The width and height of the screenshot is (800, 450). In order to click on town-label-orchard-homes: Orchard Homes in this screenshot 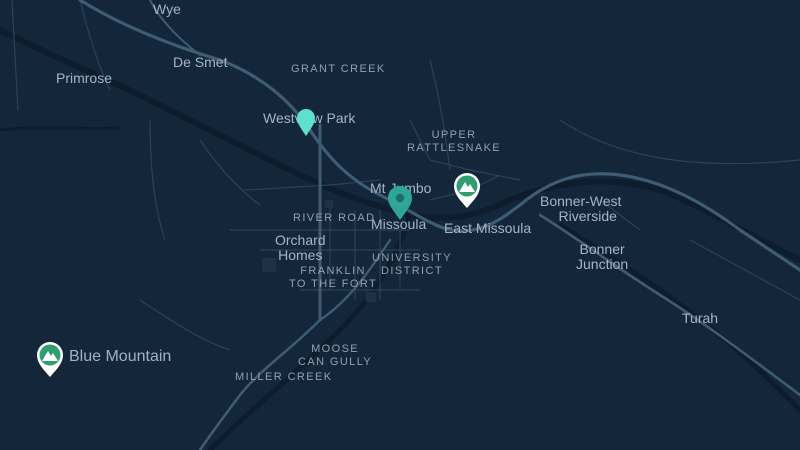, I will do `click(300, 248)`.